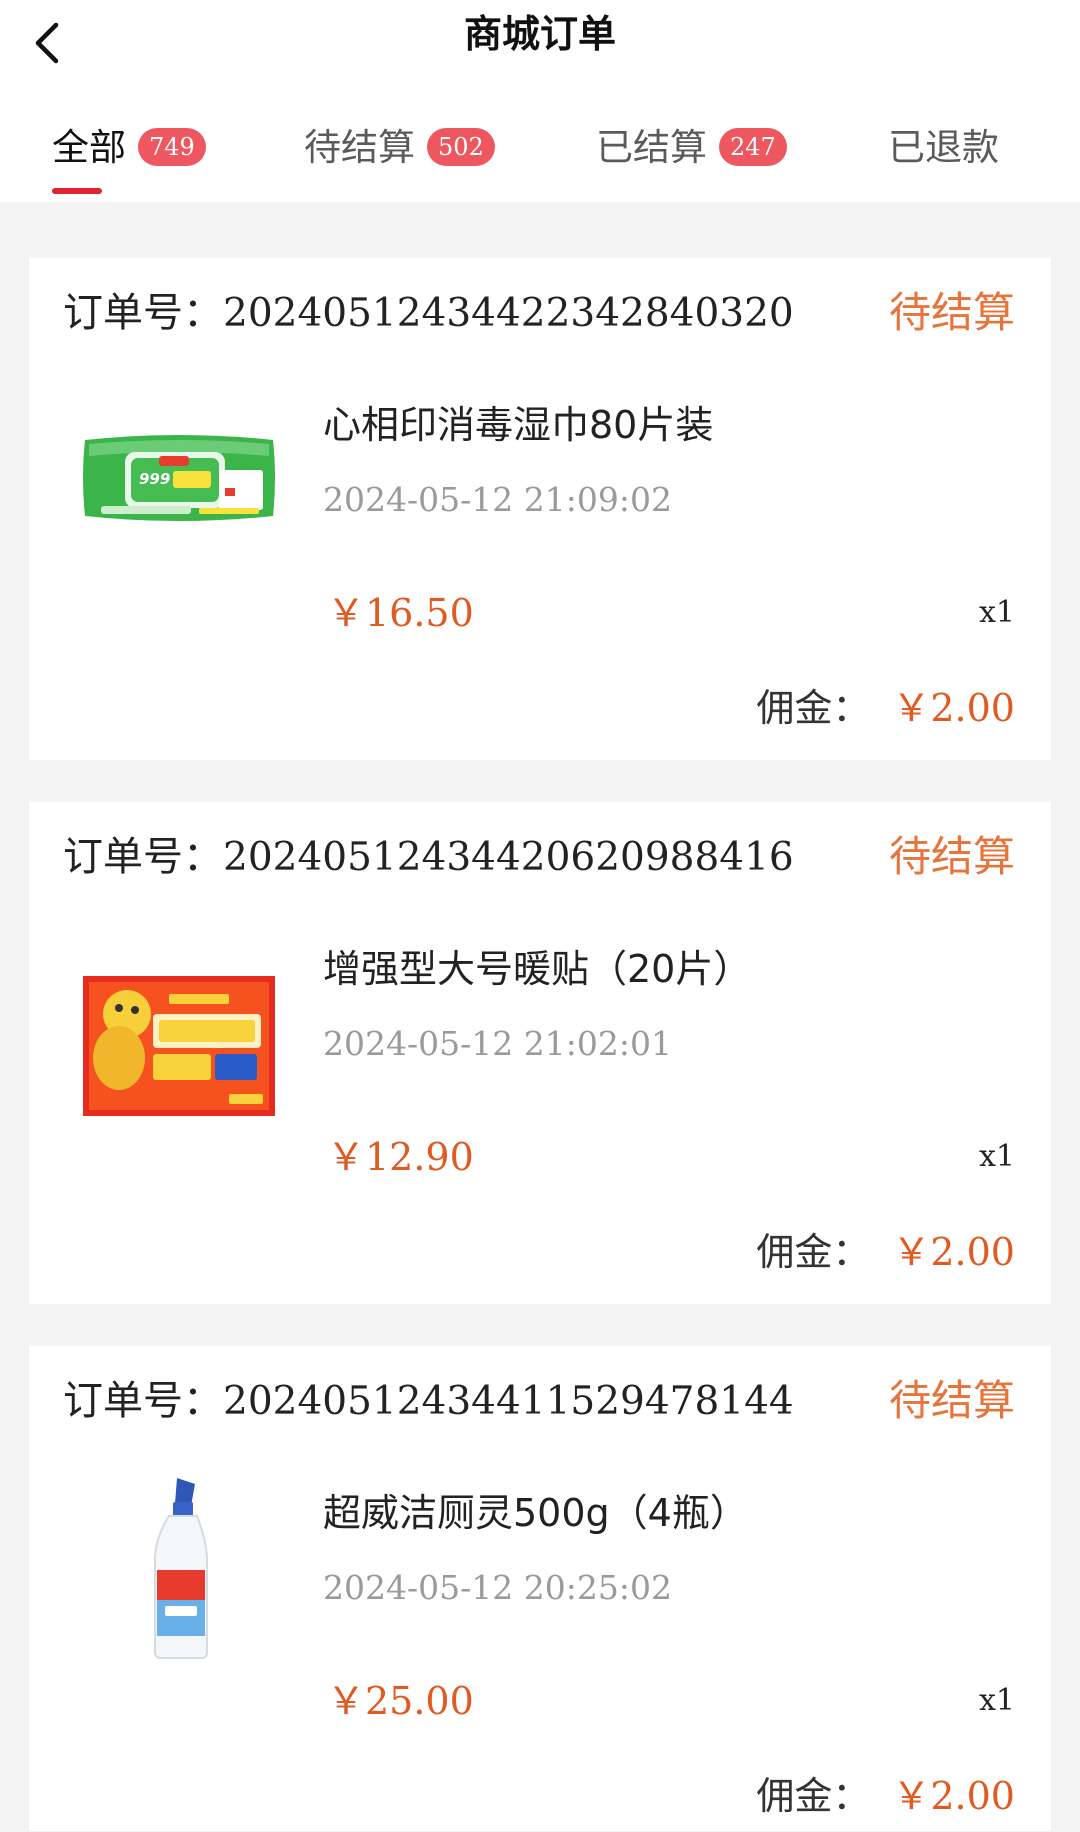 This screenshot has width=1080, height=1832. Describe the element at coordinates (518, 425) in the screenshot. I see `product-name: 心相印消毒湿巾80片装` at that location.